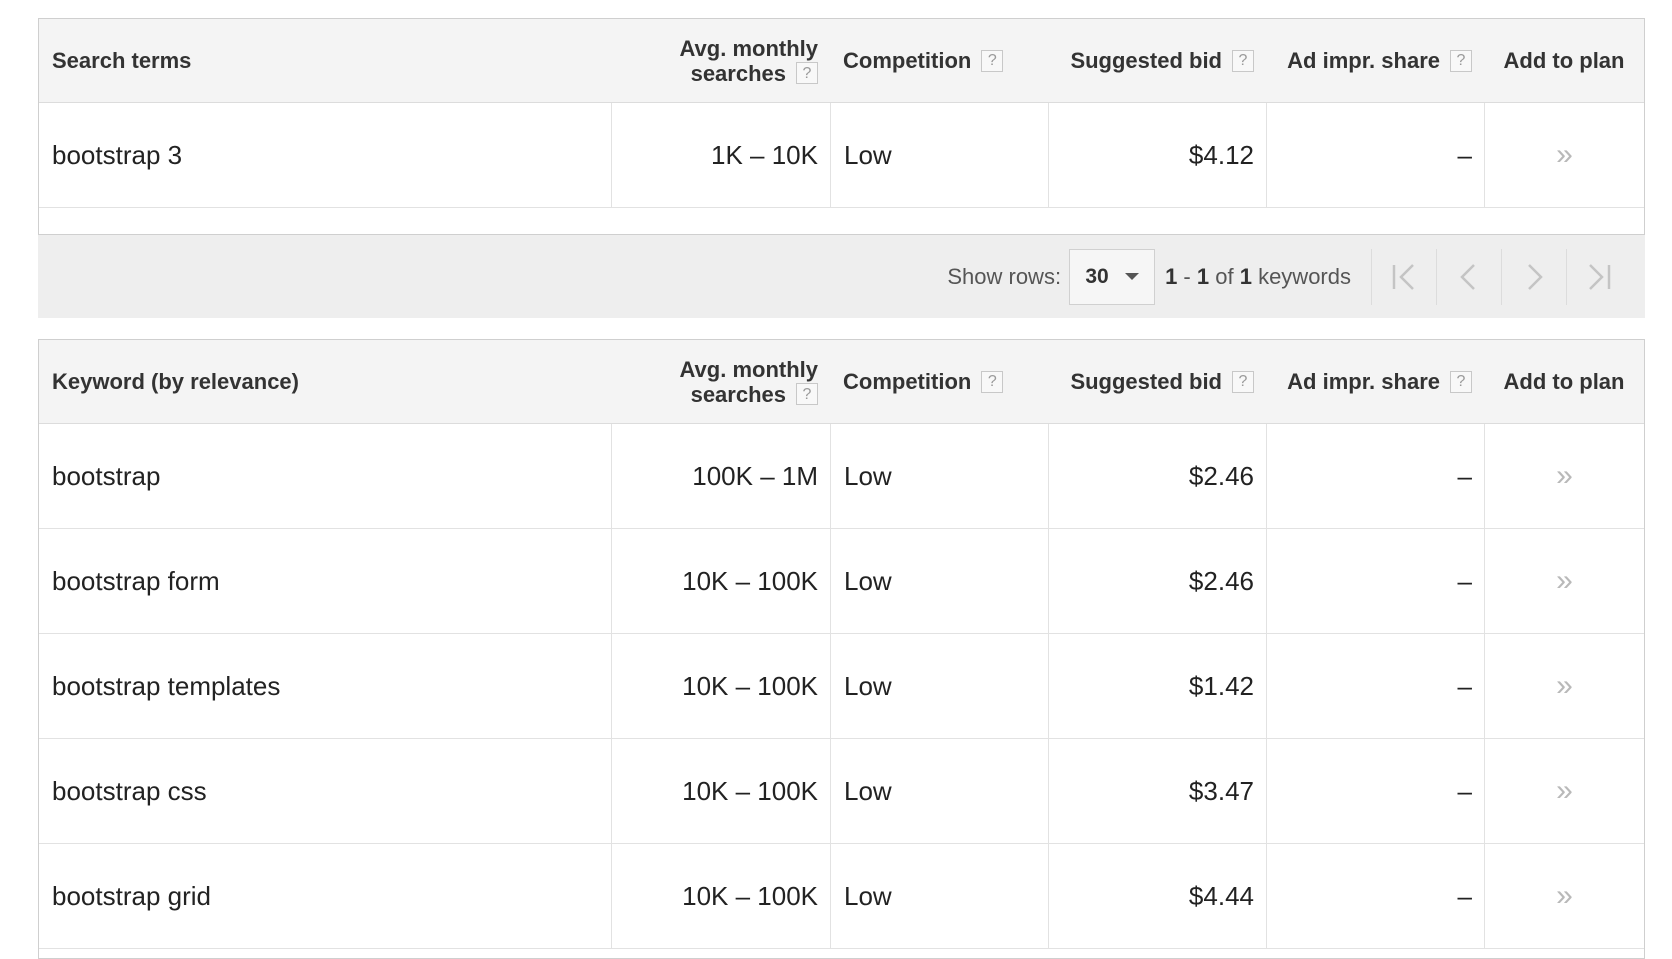  I want to click on table-row: bootstrap form 10K – 100K Low $2.46 – », so click(841, 581).